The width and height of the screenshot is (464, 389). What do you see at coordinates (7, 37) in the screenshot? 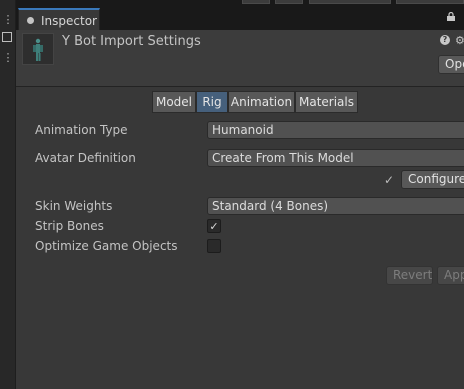
I see `panel-dock-icon` at bounding box center [7, 37].